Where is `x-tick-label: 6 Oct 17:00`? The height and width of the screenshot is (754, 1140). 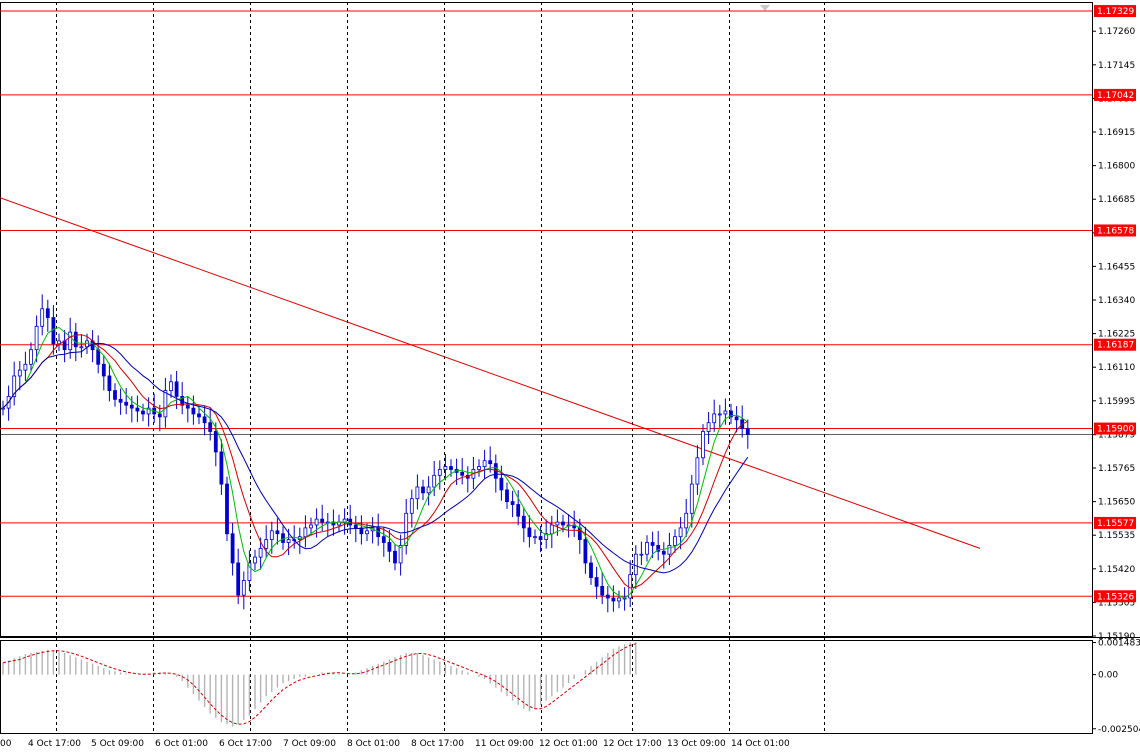
x-tick-label: 6 Oct 17:00 is located at coordinates (245, 744).